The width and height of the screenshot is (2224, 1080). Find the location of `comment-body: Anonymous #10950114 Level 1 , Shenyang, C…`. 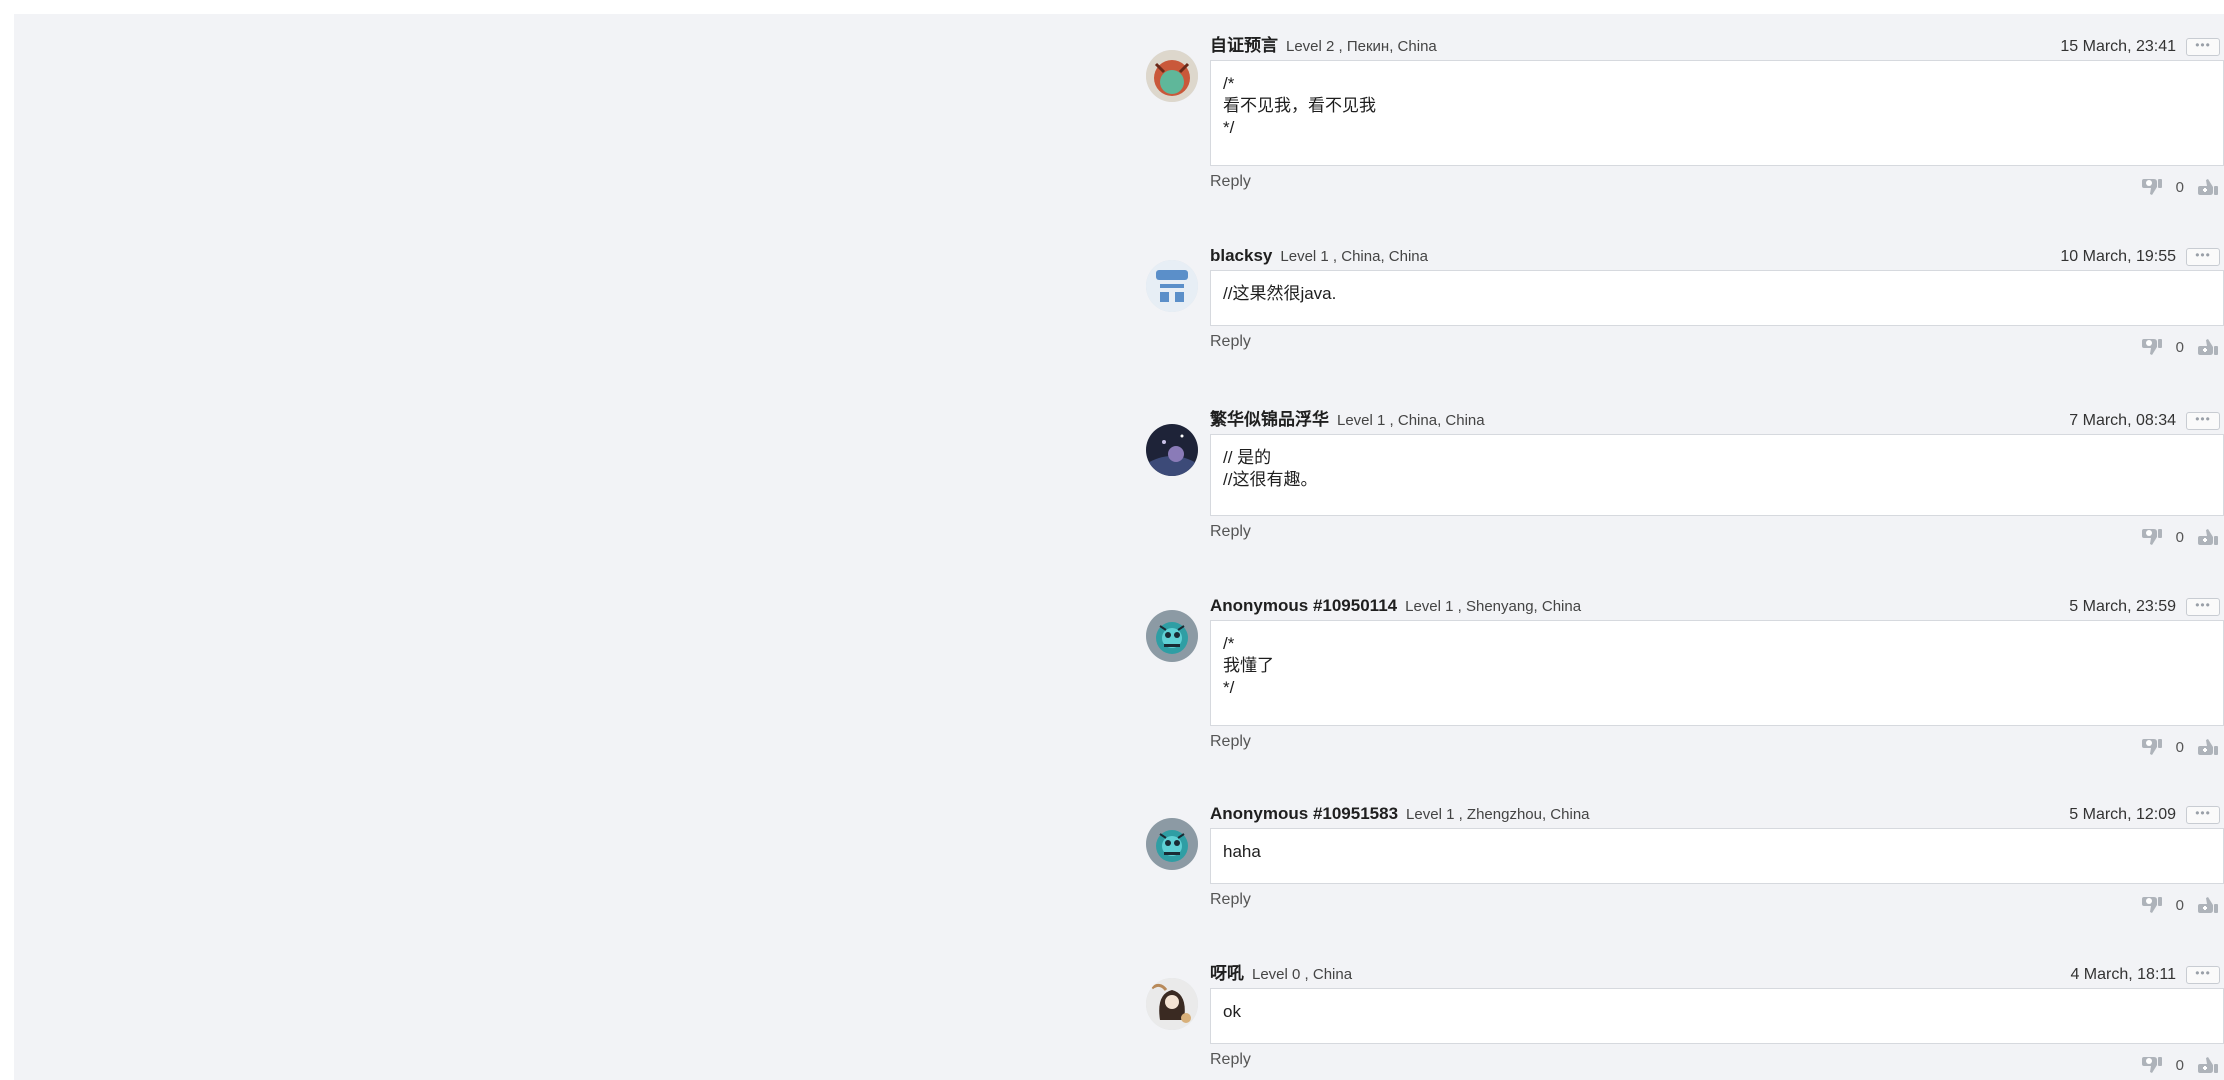

comment-body: Anonymous #10950114 Level 1 , Shenyang, C… is located at coordinates (1717, 675).